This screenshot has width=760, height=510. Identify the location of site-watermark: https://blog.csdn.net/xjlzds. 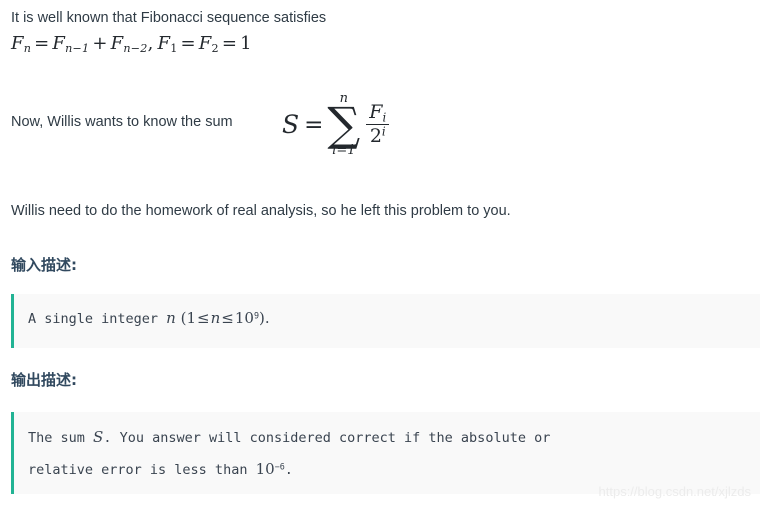
(674, 491).